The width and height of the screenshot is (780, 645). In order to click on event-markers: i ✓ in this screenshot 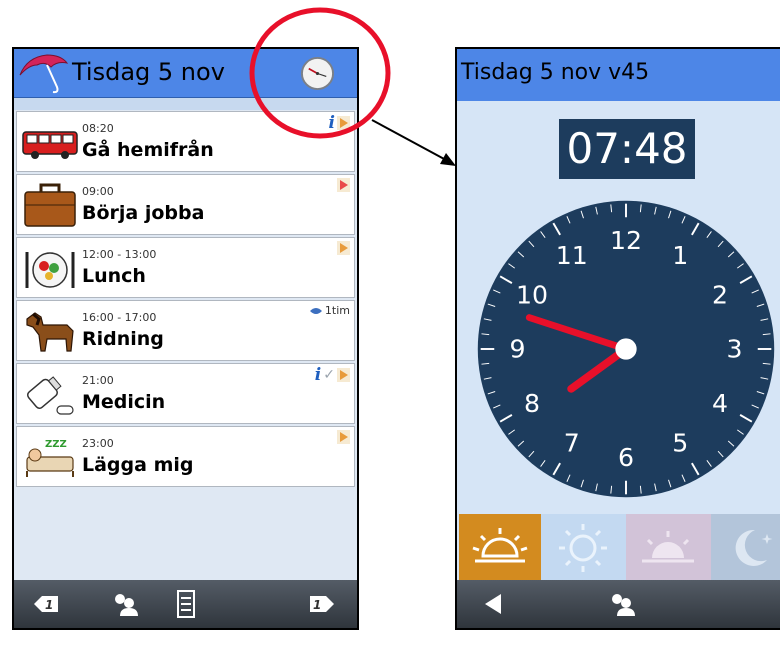, I will do `click(332, 375)`.